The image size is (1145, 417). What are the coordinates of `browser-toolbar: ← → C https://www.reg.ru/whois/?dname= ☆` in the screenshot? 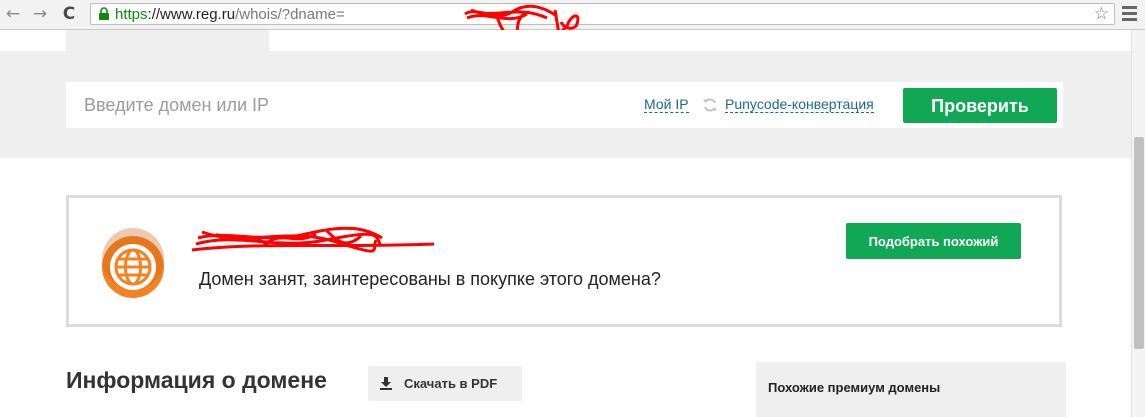 It's located at (572, 20).